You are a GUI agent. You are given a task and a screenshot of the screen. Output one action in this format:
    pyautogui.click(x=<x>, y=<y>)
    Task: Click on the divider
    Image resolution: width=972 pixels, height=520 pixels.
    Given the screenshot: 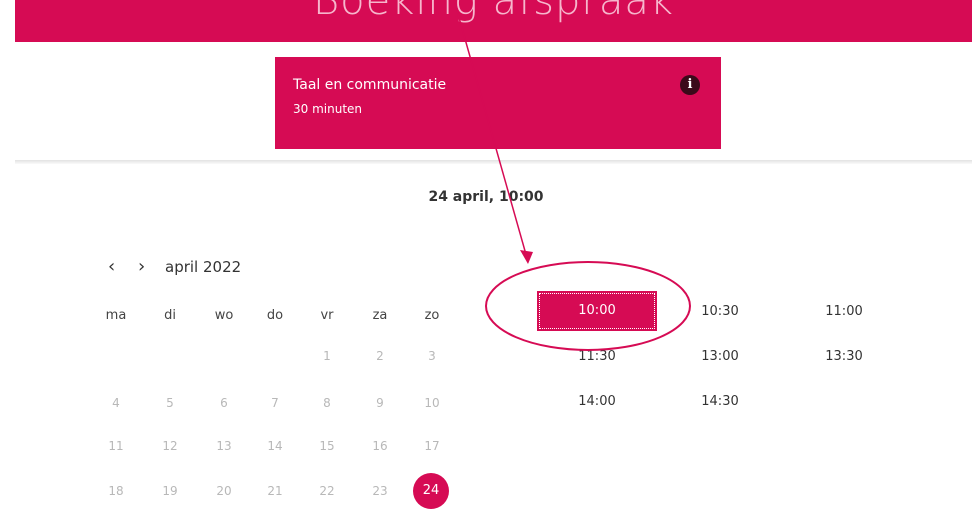 What is the action you would take?
    pyautogui.click(x=493, y=162)
    